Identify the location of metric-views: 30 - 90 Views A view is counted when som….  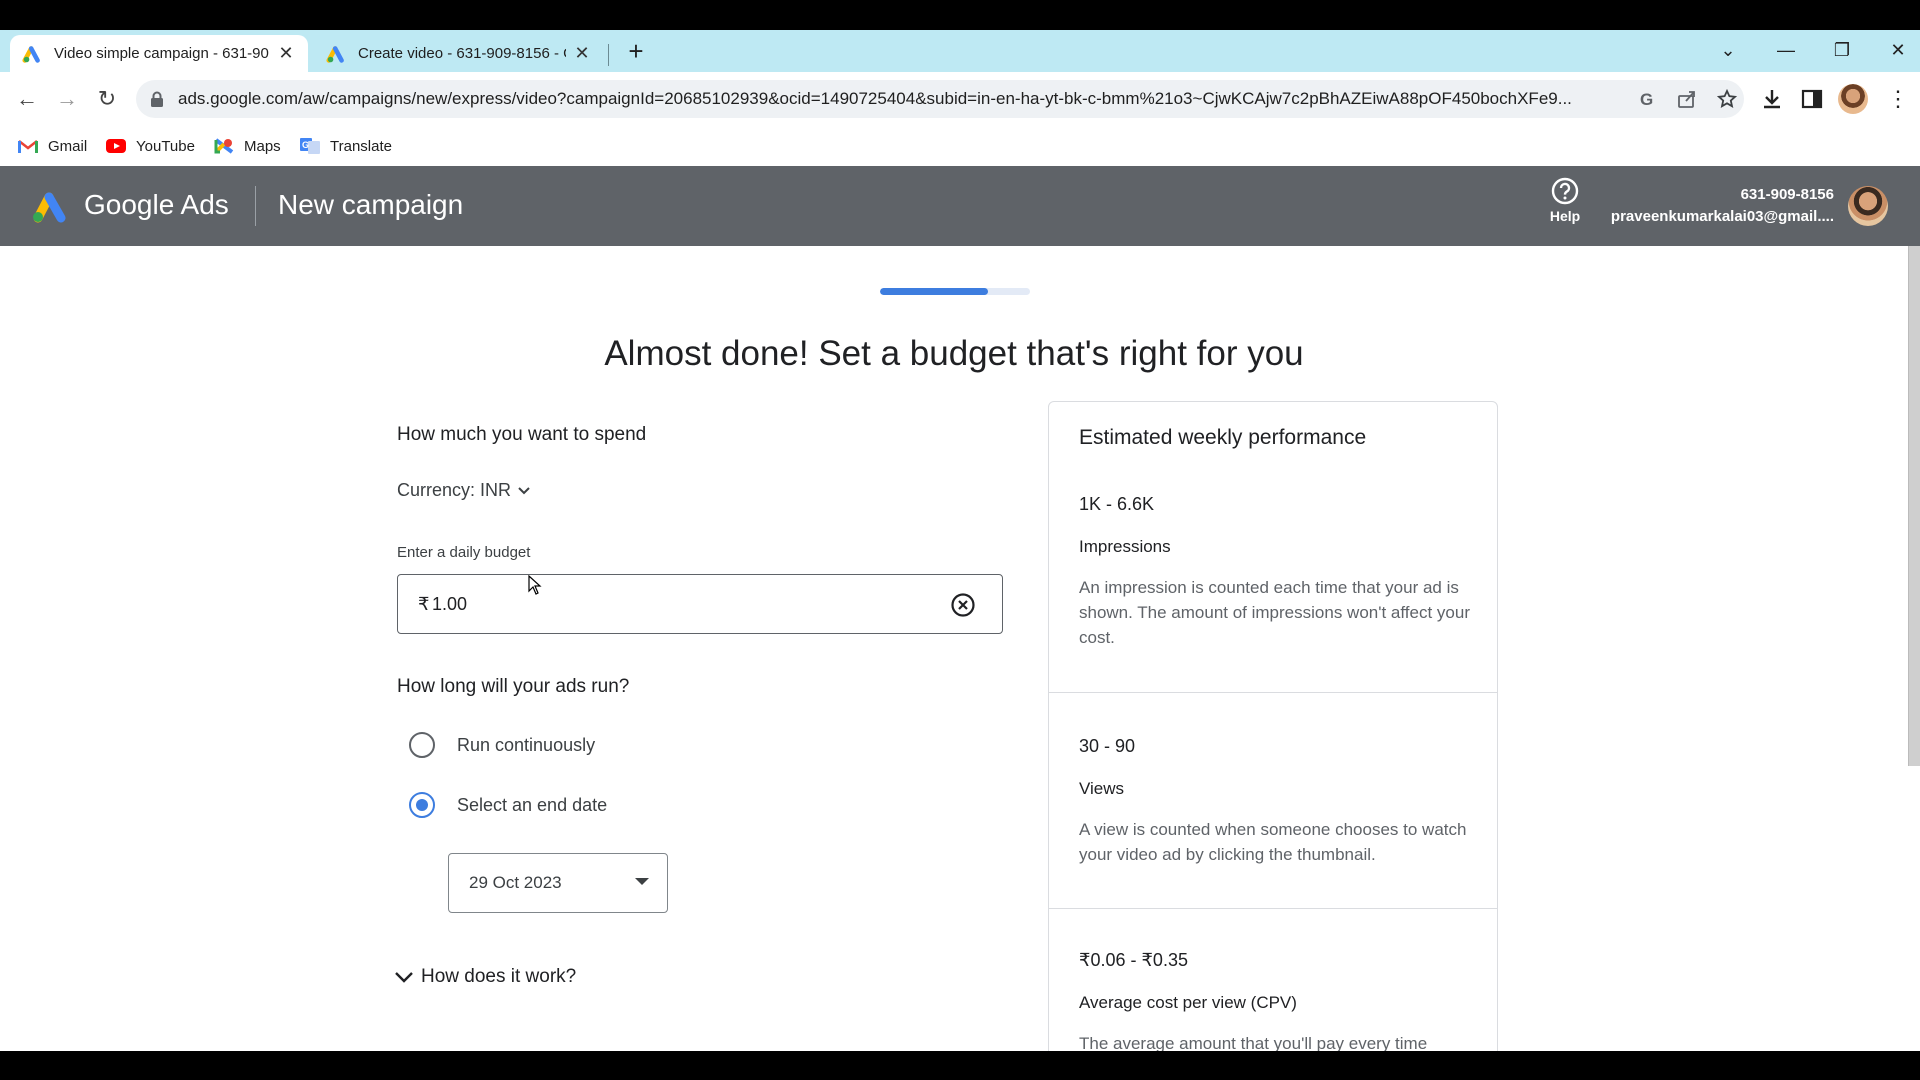
(1279, 801).